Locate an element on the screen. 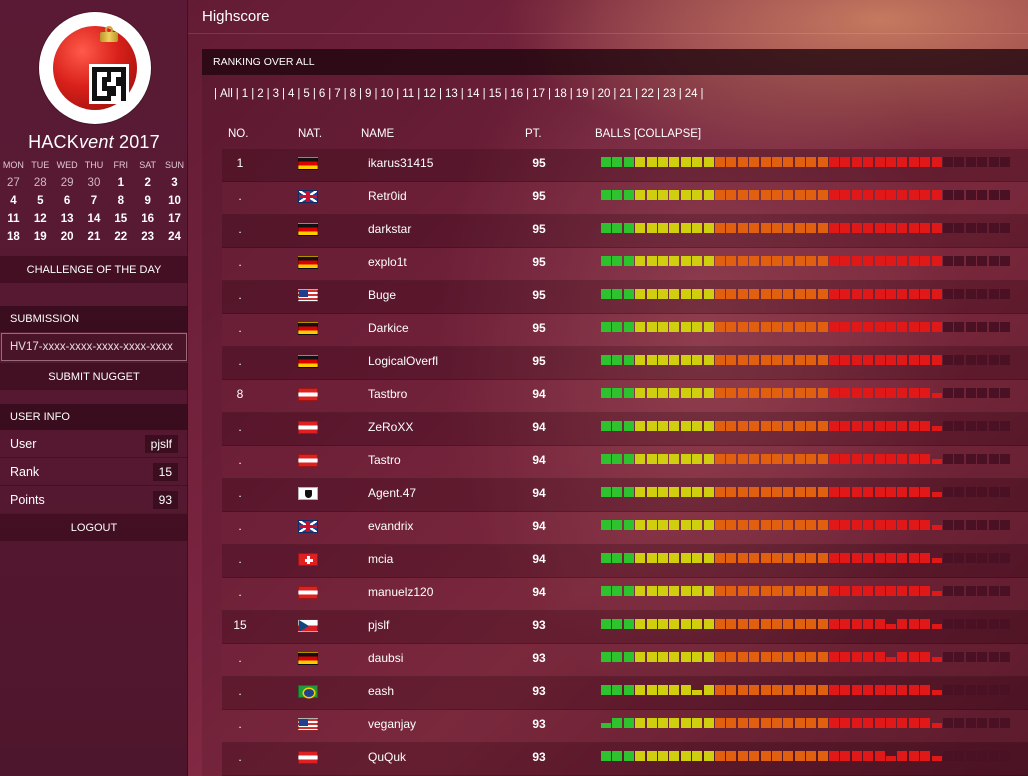  day-link: 5 is located at coordinates (306, 94).